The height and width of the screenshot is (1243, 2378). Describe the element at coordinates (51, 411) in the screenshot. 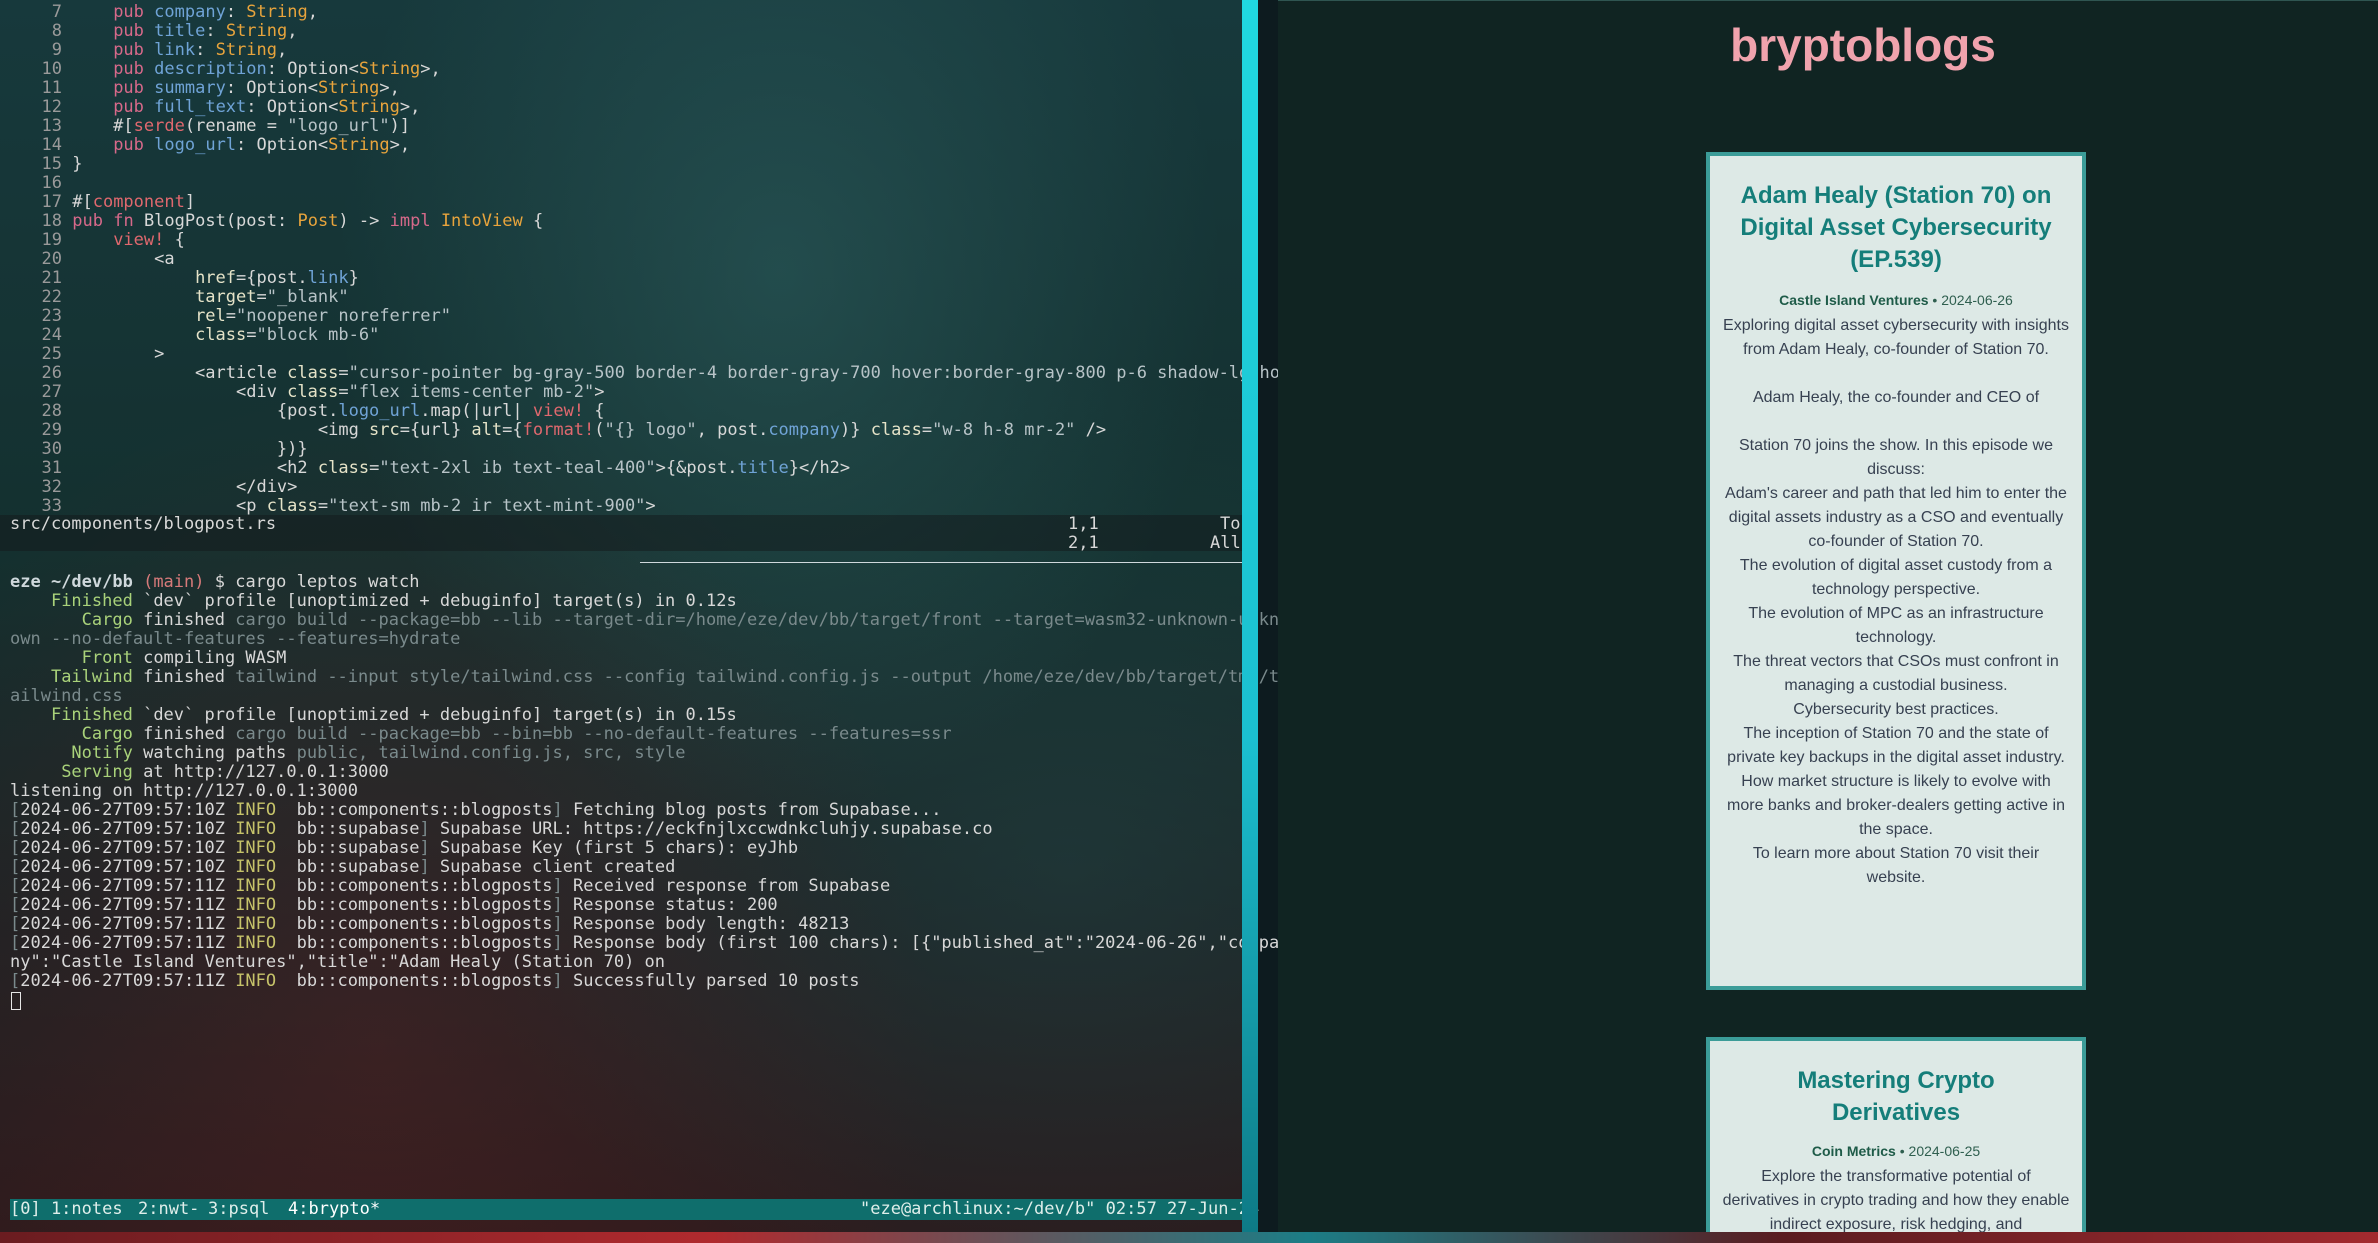

I see `line-number: 28` at that location.